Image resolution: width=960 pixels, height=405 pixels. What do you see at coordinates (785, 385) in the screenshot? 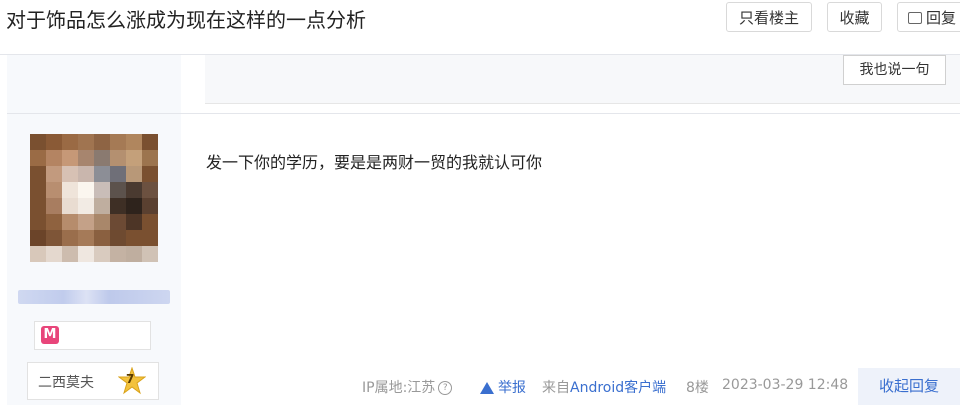
I see `post-datetime: 2023-03-29 12:48` at bounding box center [785, 385].